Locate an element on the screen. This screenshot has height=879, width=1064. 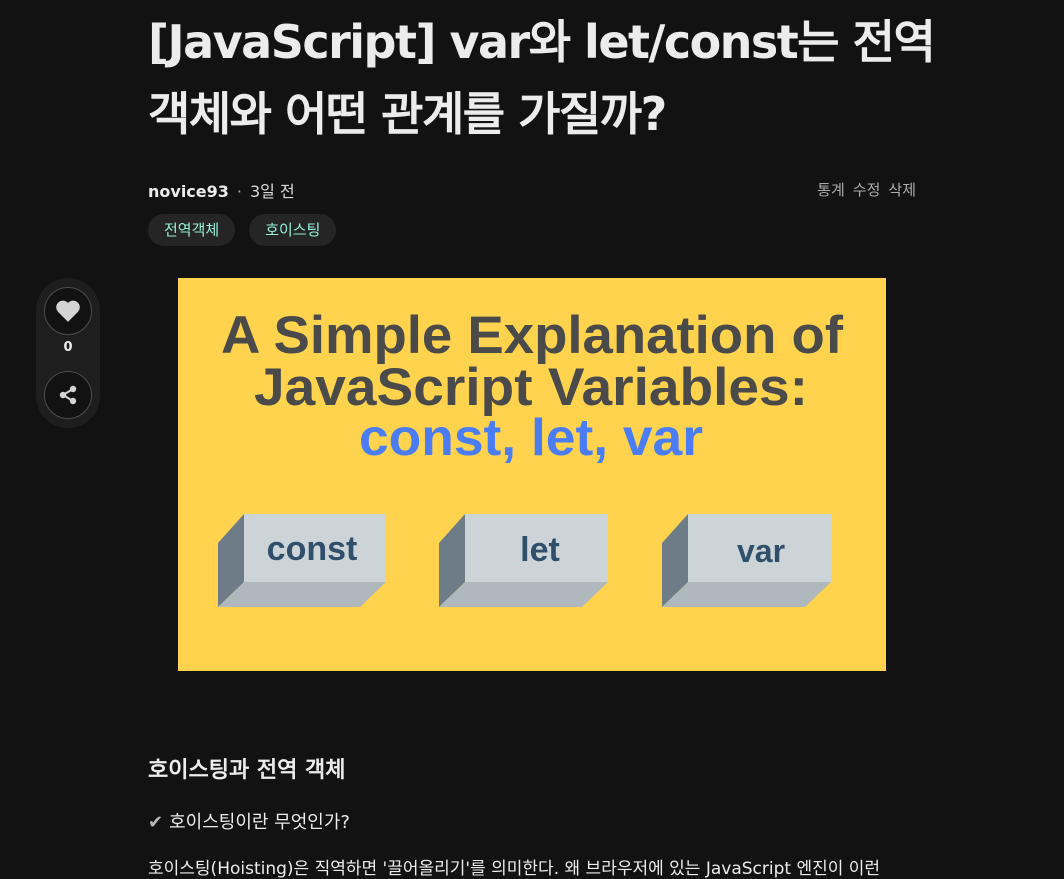
var-block: var is located at coordinates (746, 560).